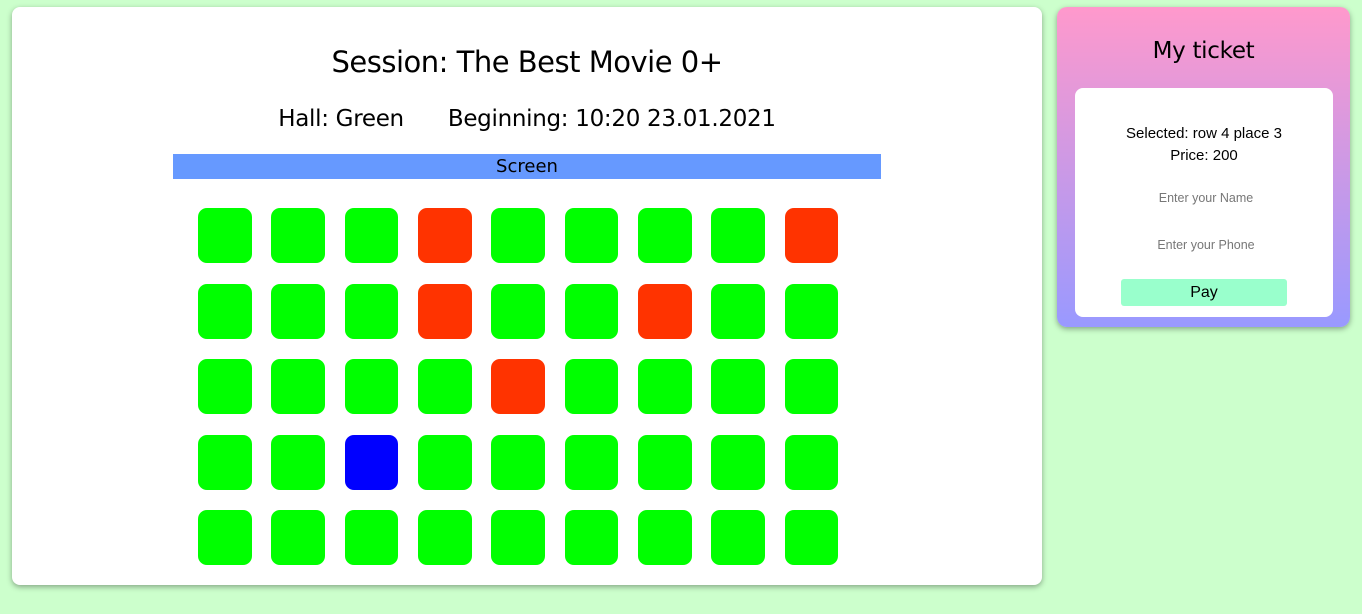 The height and width of the screenshot is (614, 1362). Describe the element at coordinates (1204, 155) in the screenshot. I see `price-text: Price: 200` at that location.